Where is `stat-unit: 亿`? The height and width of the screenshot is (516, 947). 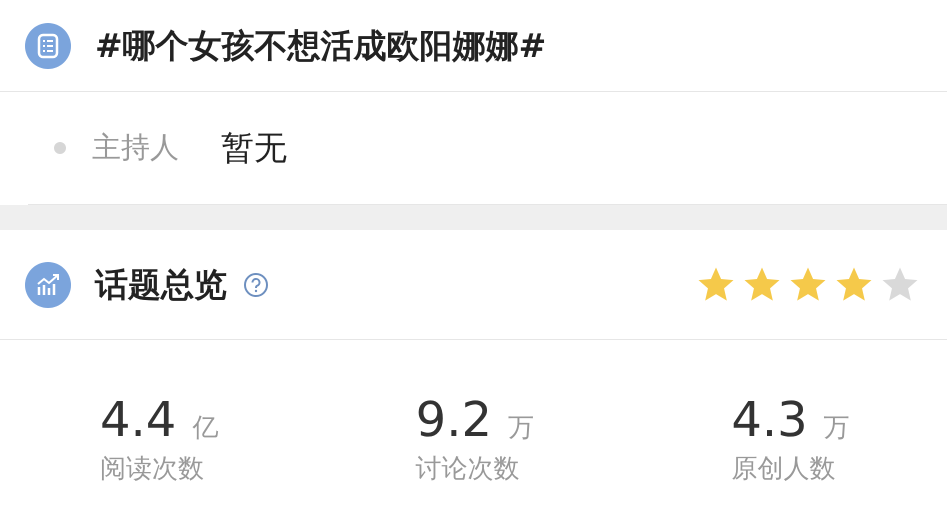
stat-unit: 亿 is located at coordinates (205, 428).